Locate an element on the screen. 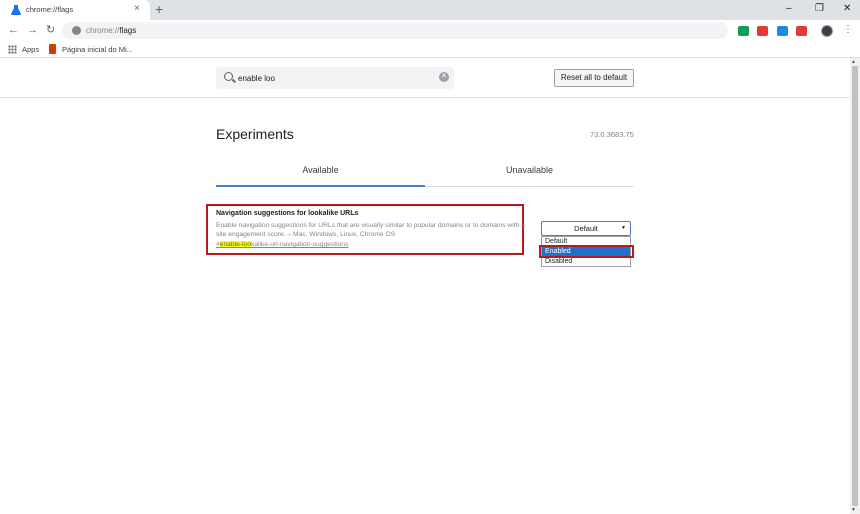  page-title: Experiments is located at coordinates (255, 134).